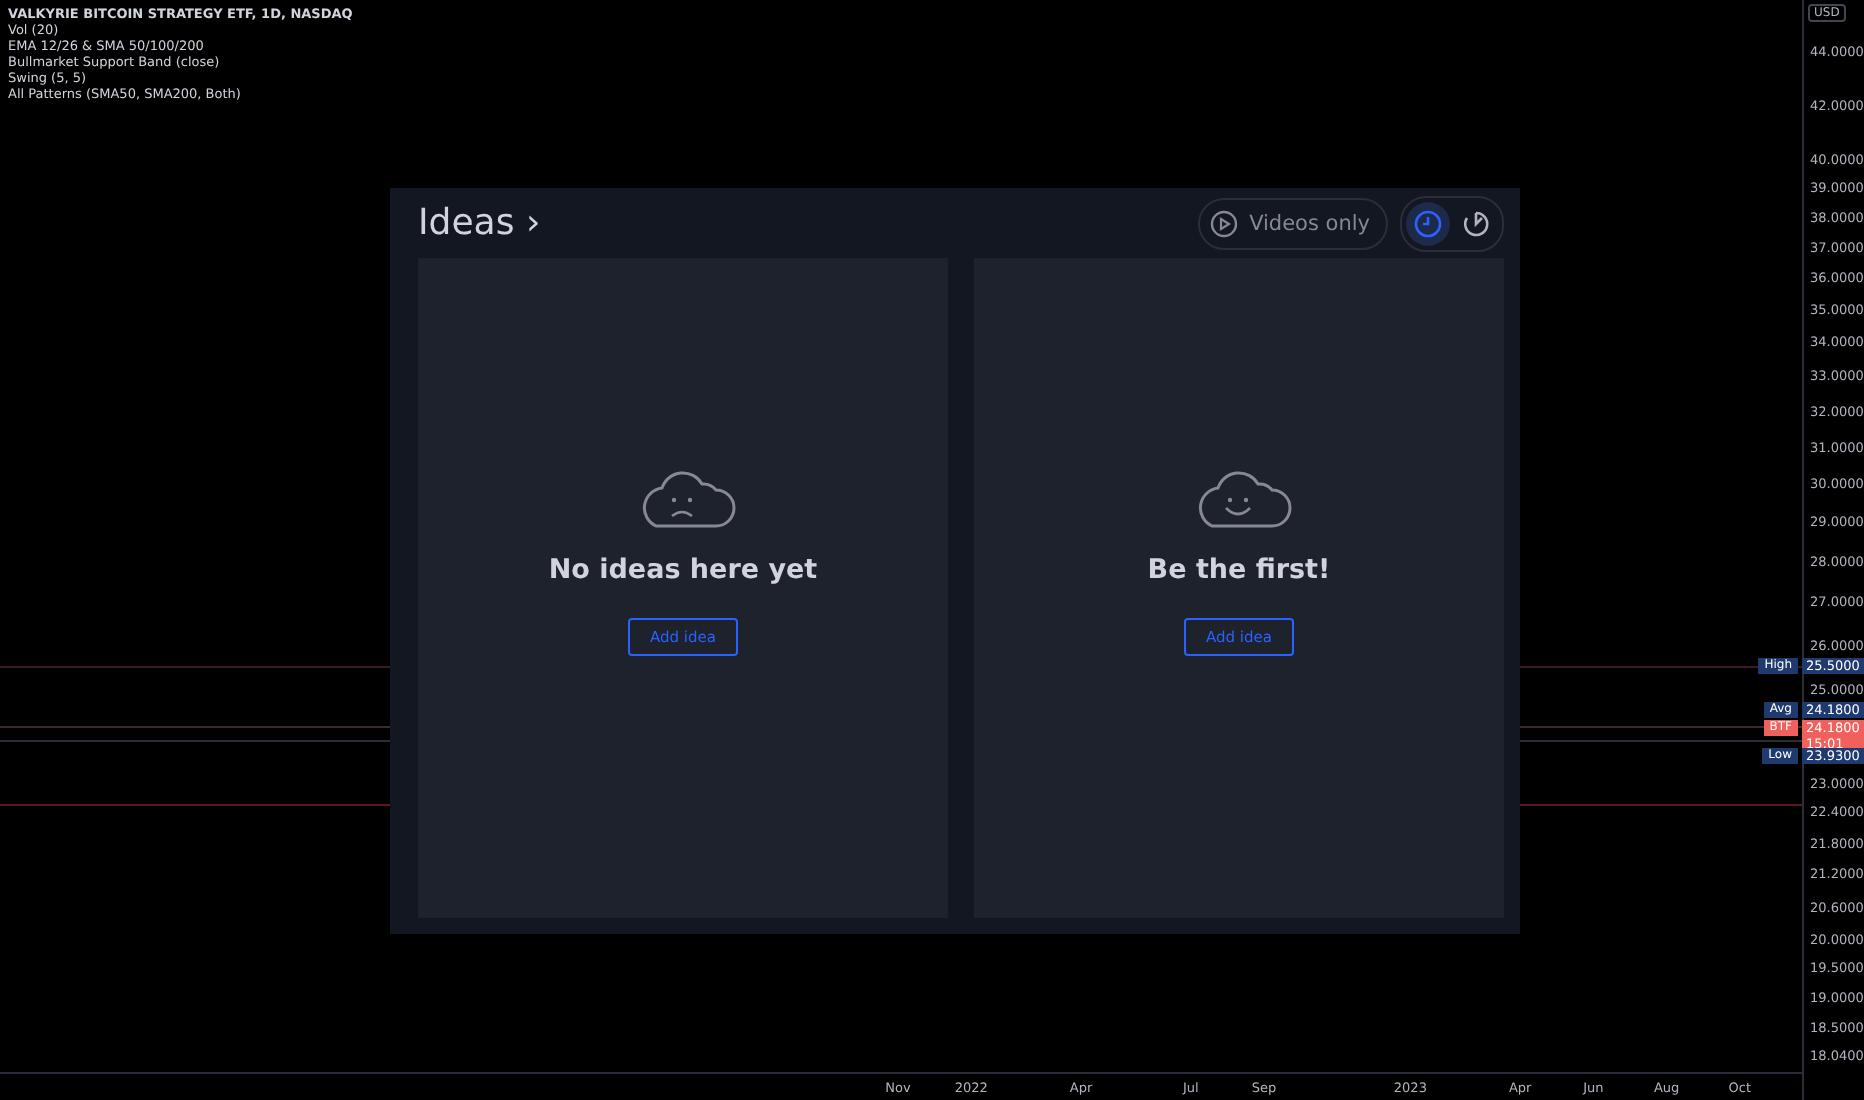 The width and height of the screenshot is (1864, 1100). I want to click on ideas-title: Ideas ›, so click(808, 223).